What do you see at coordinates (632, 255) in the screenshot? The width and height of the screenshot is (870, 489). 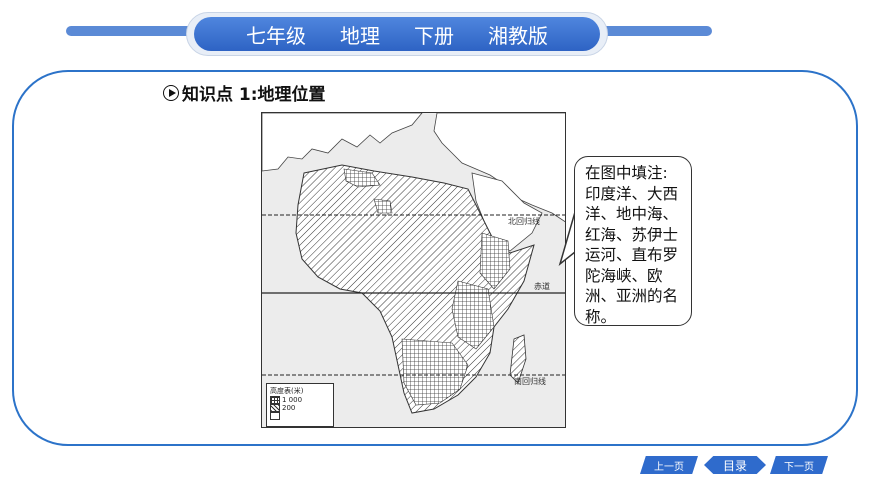 I see `bubble-line: 运河、直布罗` at bounding box center [632, 255].